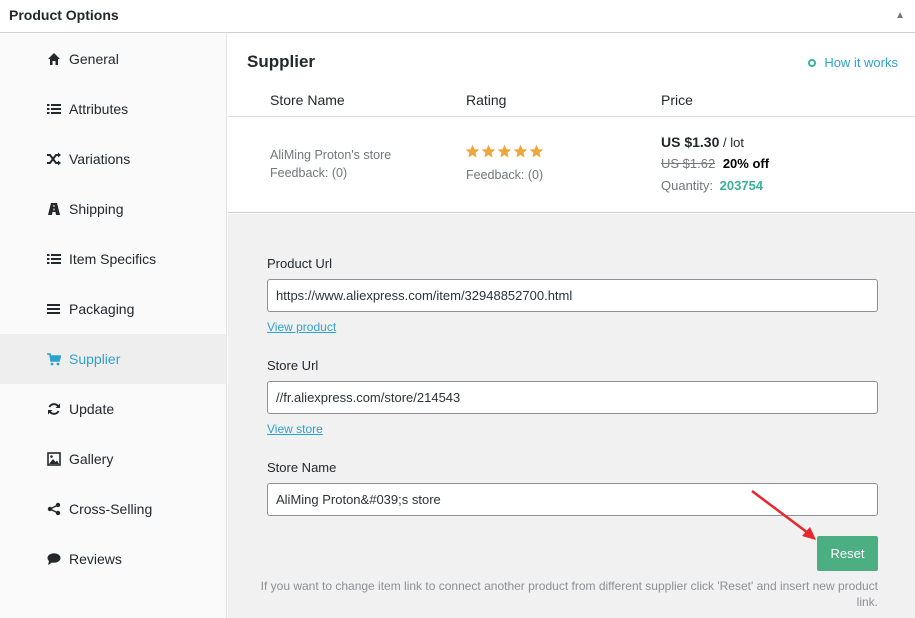  Describe the element at coordinates (301, 327) in the screenshot. I see `view-product-link: View product` at that location.